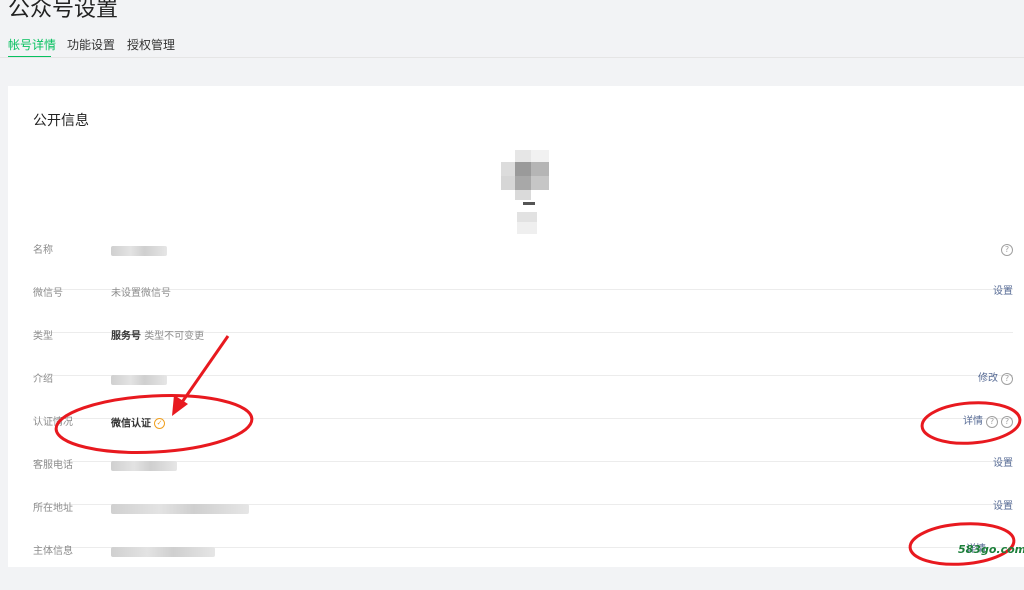  Describe the element at coordinates (43, 250) in the screenshot. I see `name-label: 名称` at that location.